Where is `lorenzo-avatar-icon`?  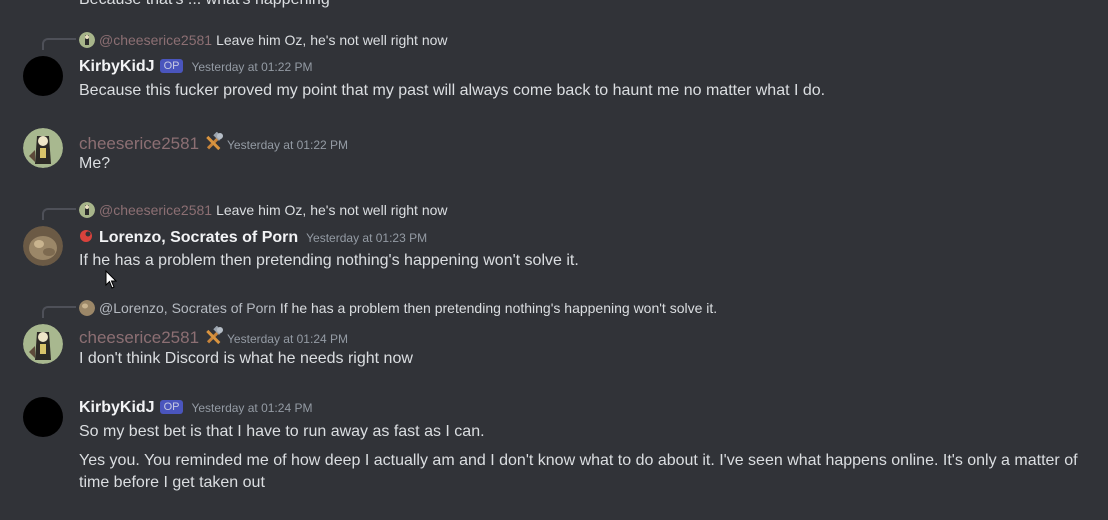
lorenzo-avatar-icon is located at coordinates (43, 246).